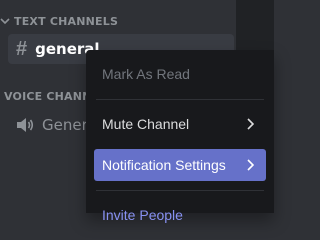  I want to click on menu-item-label: Mute Channel, so click(146, 124).